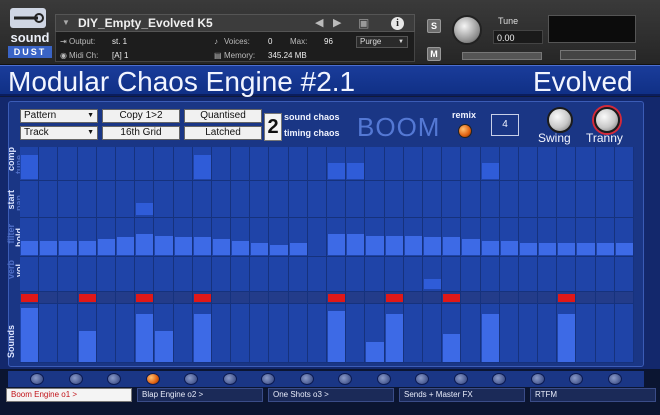 The width and height of the screenshot is (660, 415). I want to click on timing-chaos-label: timing chaos, so click(312, 133).